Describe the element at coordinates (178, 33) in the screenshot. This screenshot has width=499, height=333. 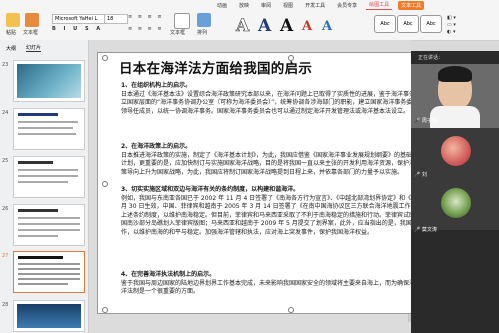
I see `textbox-label-2: 文本框` at that location.